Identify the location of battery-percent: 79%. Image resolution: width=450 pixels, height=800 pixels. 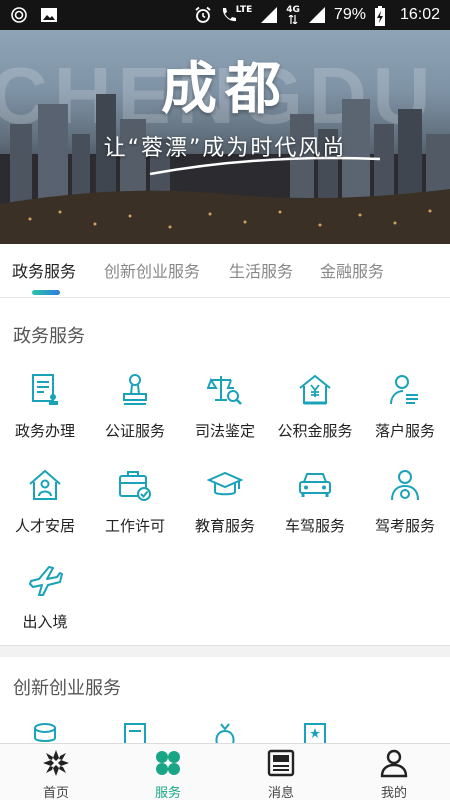
(349, 14).